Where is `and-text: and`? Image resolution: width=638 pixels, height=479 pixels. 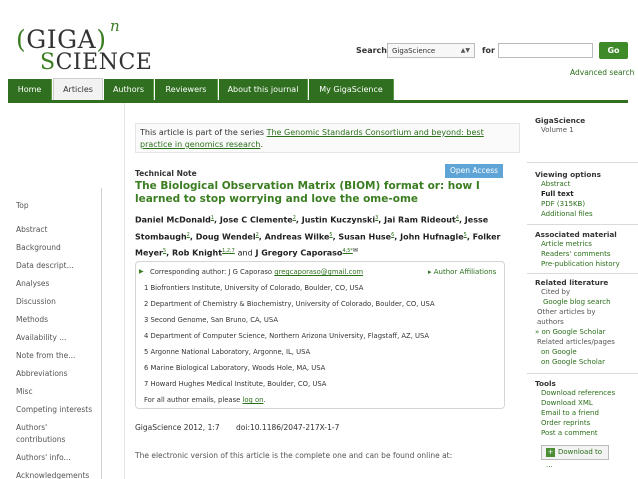
and-text: and is located at coordinates (245, 253).